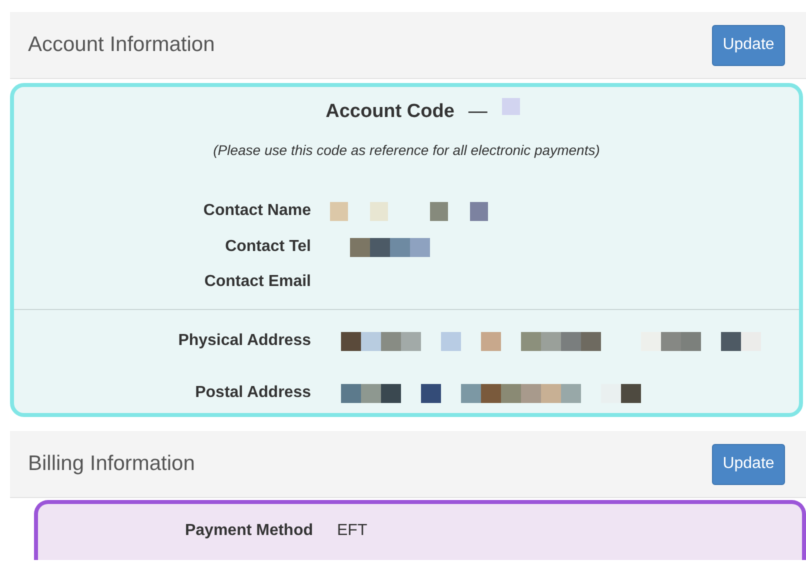 This screenshot has height=565, width=806. What do you see at coordinates (478, 112) in the screenshot?
I see `account-code-value: —` at bounding box center [478, 112].